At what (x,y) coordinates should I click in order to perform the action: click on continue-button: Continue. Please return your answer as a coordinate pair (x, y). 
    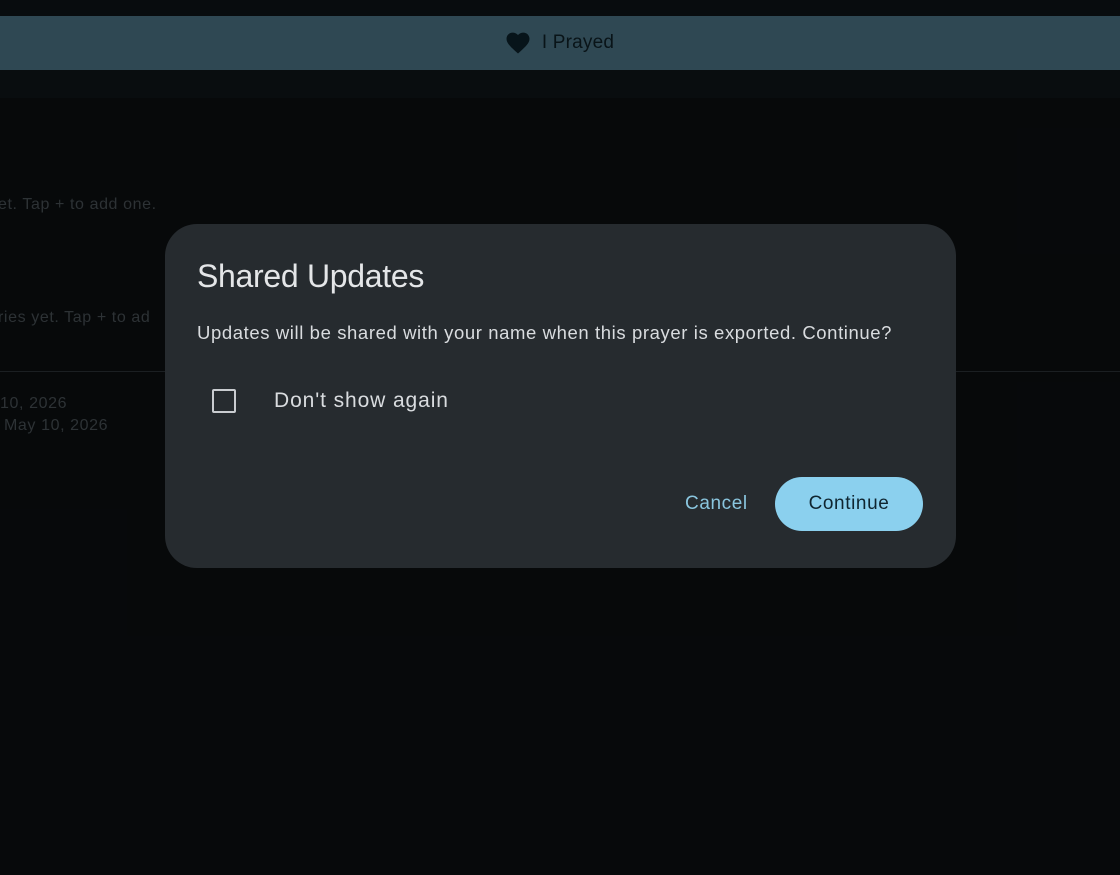
    Looking at the image, I should click on (849, 504).